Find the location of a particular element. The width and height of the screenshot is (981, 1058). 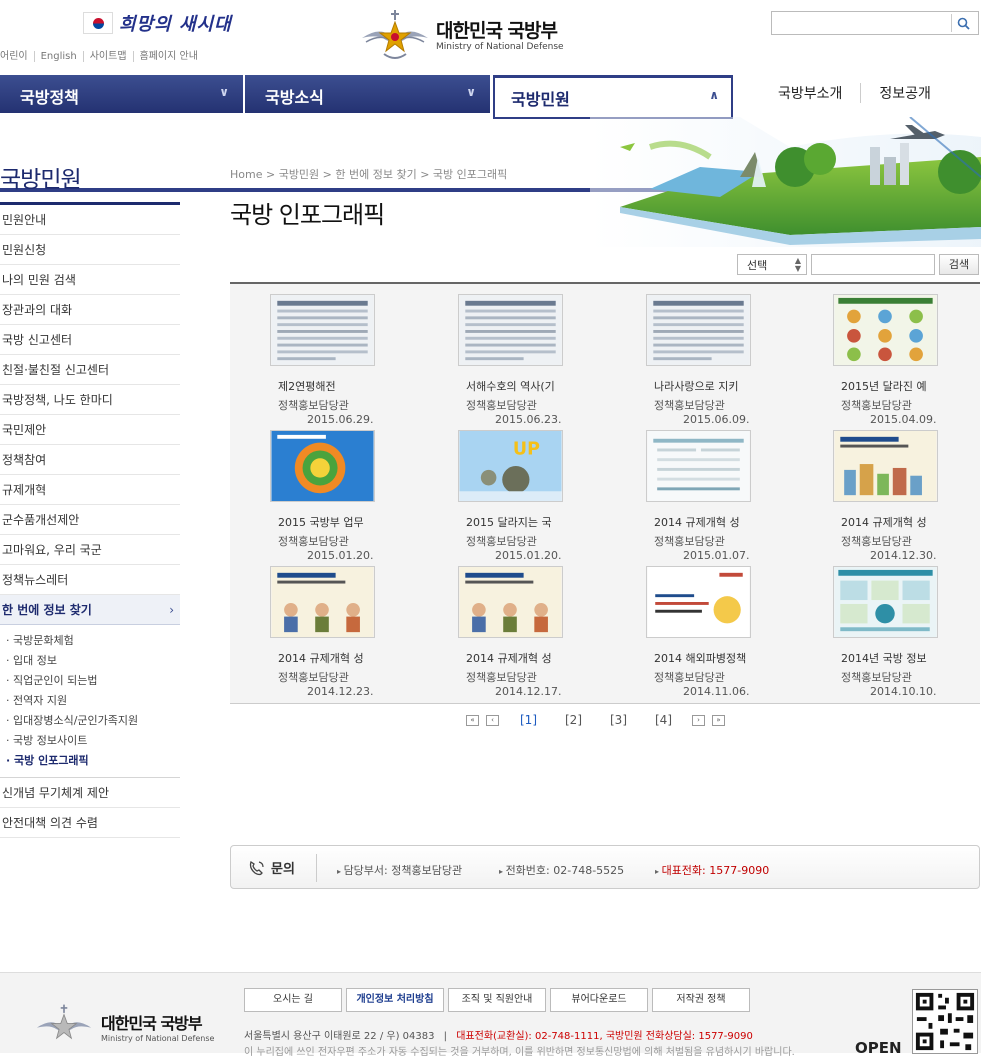

footer-logo: 대한민국 국방부 Ministry of National Defense is located at coordinates (124, 1026).